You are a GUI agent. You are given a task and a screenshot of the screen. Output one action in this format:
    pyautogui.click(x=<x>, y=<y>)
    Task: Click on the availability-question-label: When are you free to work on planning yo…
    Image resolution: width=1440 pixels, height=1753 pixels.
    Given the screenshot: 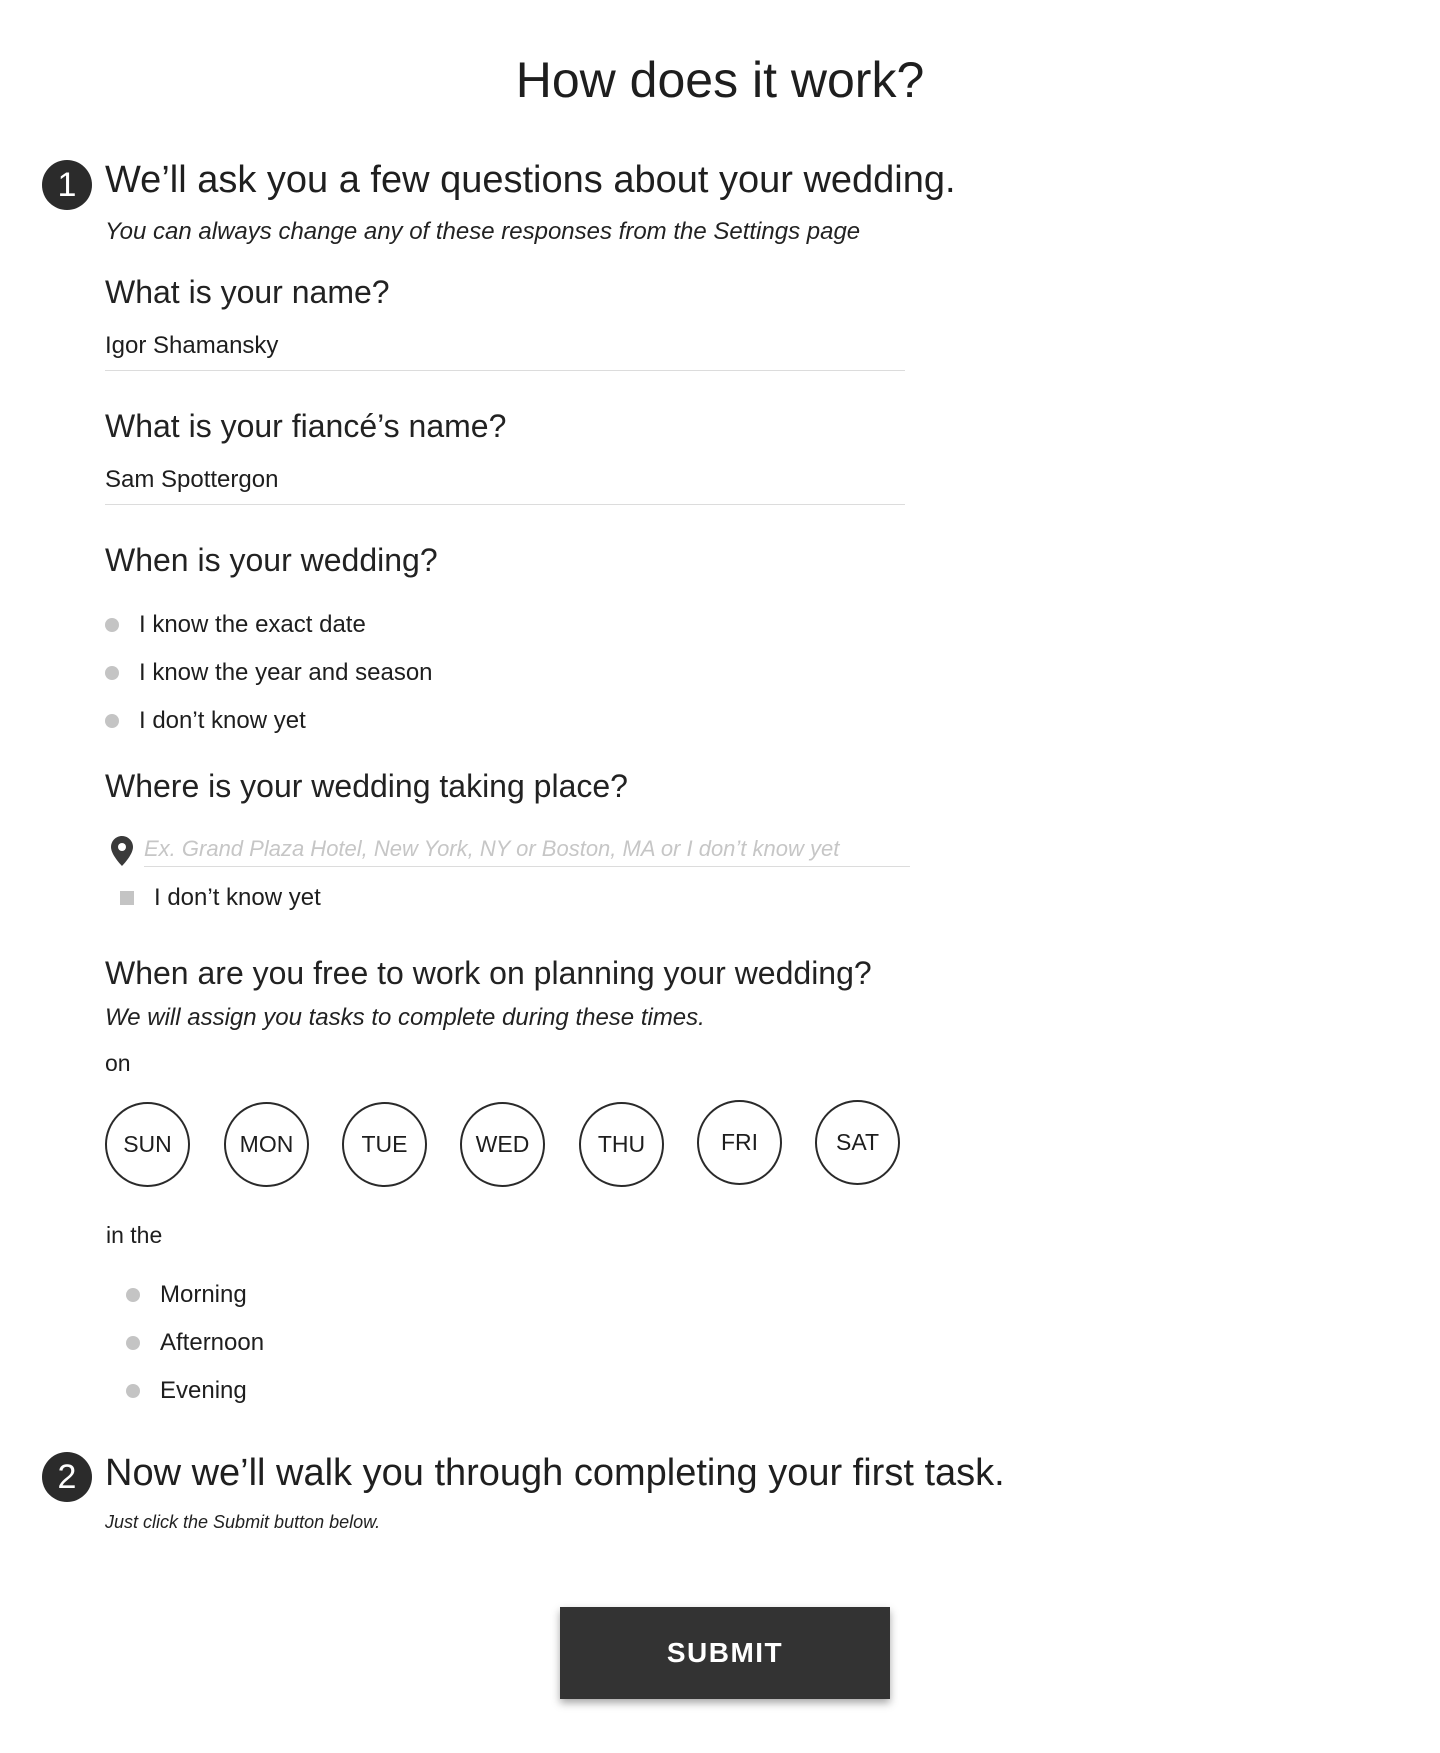 What is the action you would take?
    pyautogui.click(x=488, y=973)
    